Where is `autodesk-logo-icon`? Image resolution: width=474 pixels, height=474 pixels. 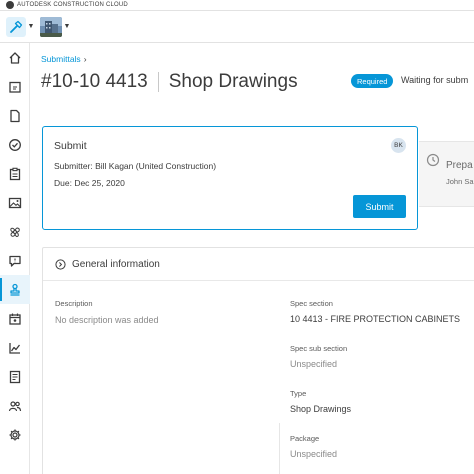 autodesk-logo-icon is located at coordinates (10, 5).